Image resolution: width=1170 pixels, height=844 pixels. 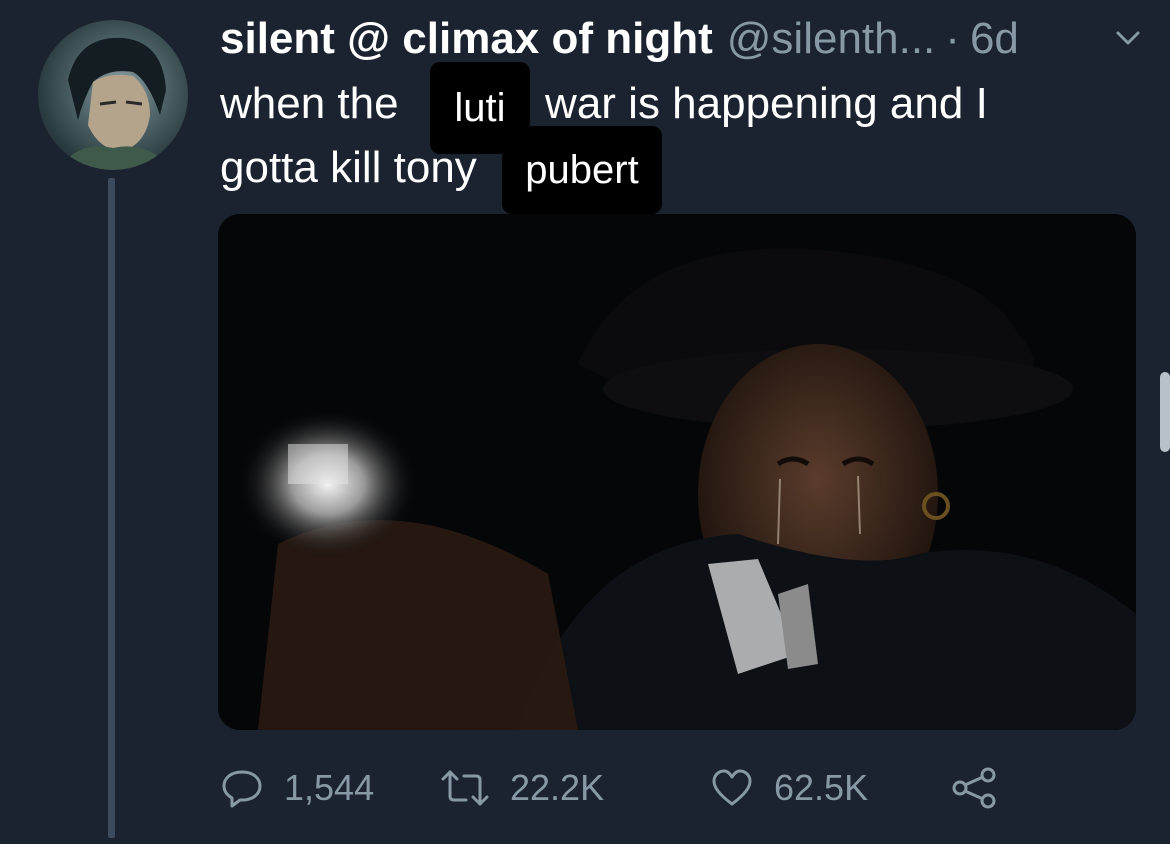 What do you see at coordinates (465, 788) in the screenshot?
I see `retweet-icon` at bounding box center [465, 788].